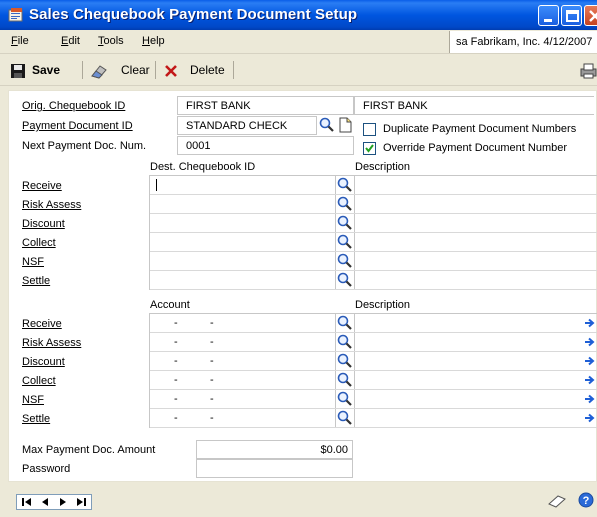  I want to click on account-row-risk-assess-label: Risk Assess, so click(51, 343).